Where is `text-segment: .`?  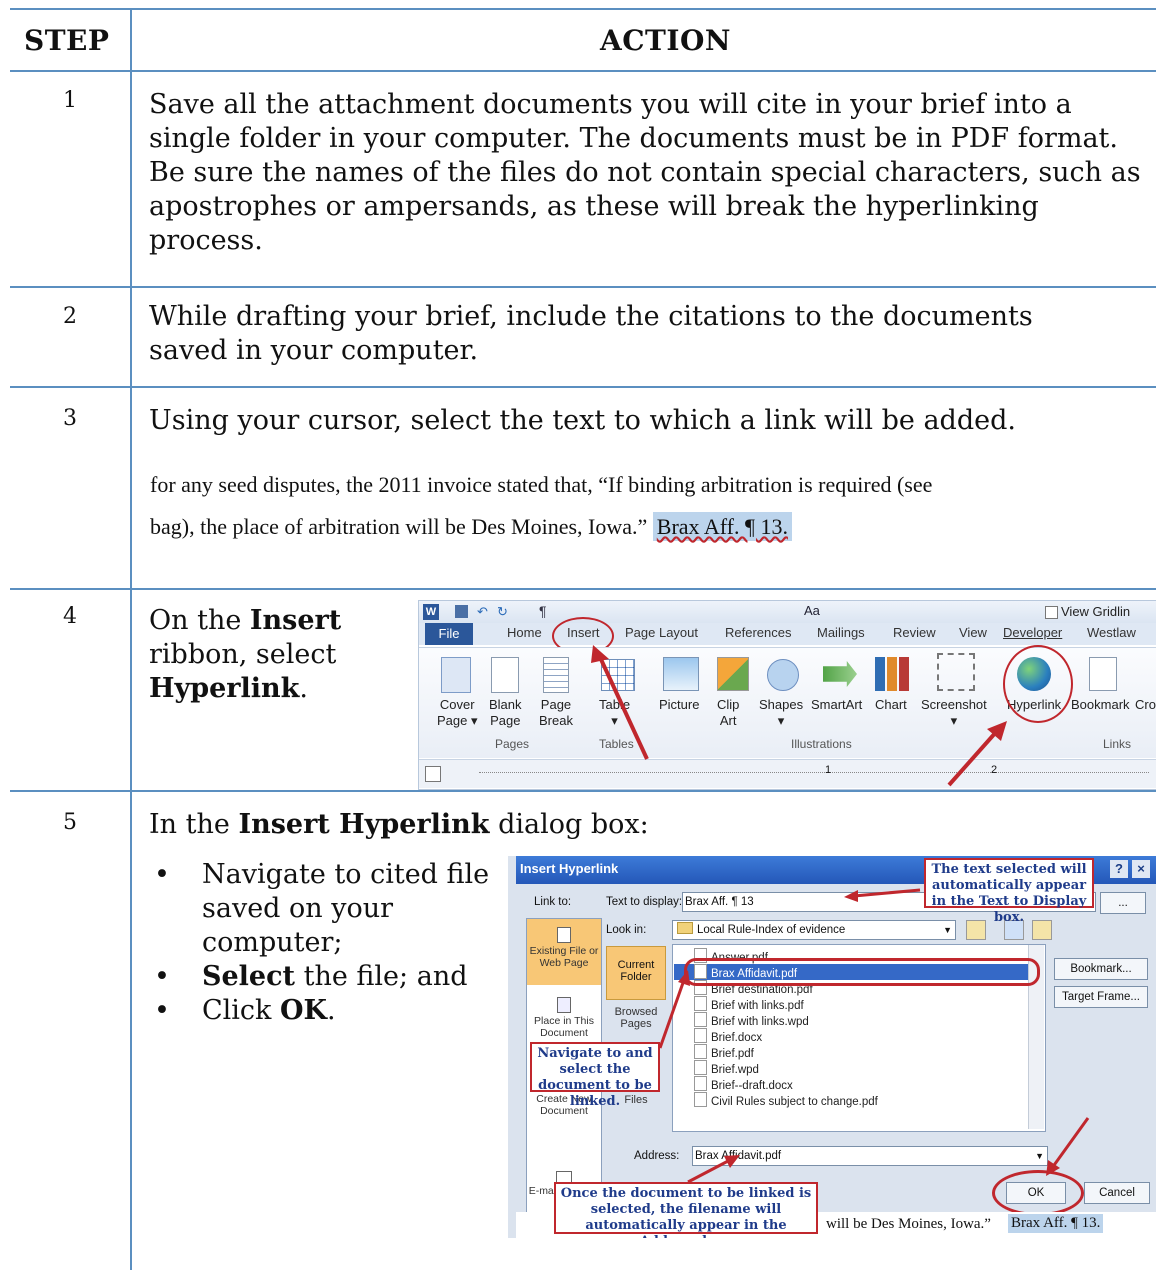 text-segment: . is located at coordinates (303, 688).